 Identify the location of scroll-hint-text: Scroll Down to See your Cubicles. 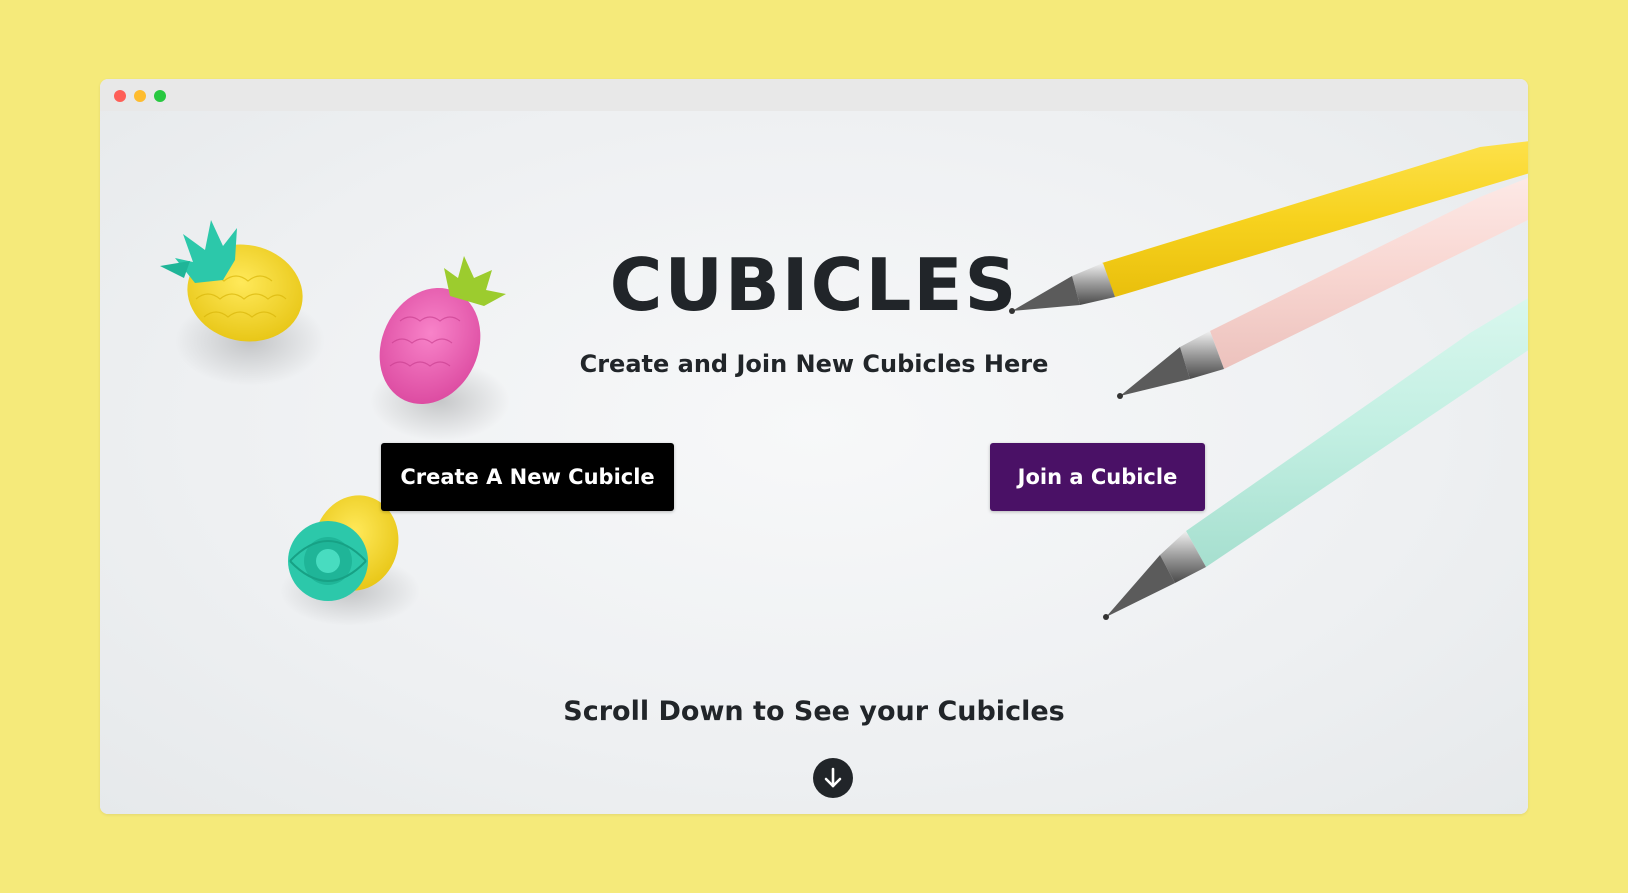
(814, 711).